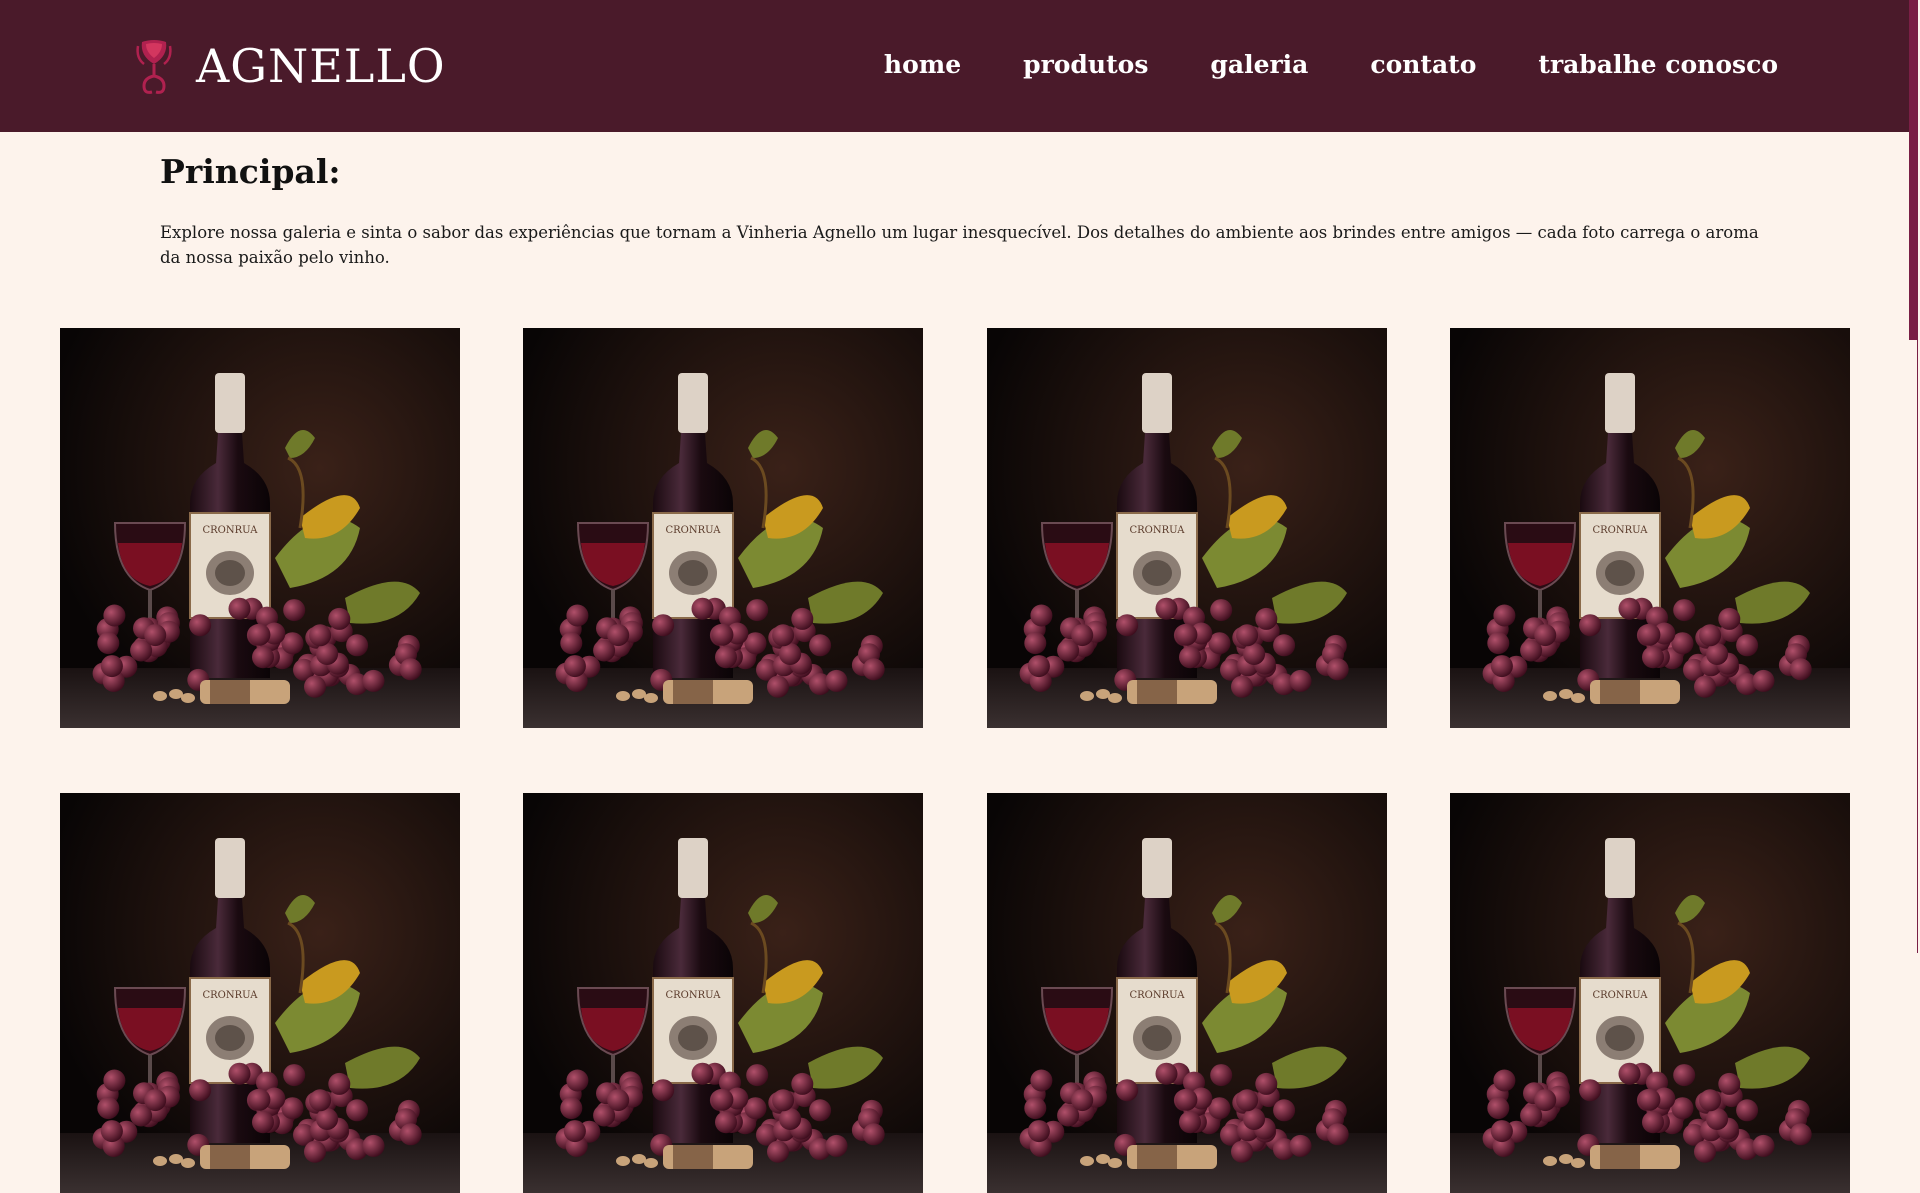 The height and width of the screenshot is (1193, 1920). Describe the element at coordinates (154, 67) in the screenshot. I see `wine-glass-logo-icon` at that location.